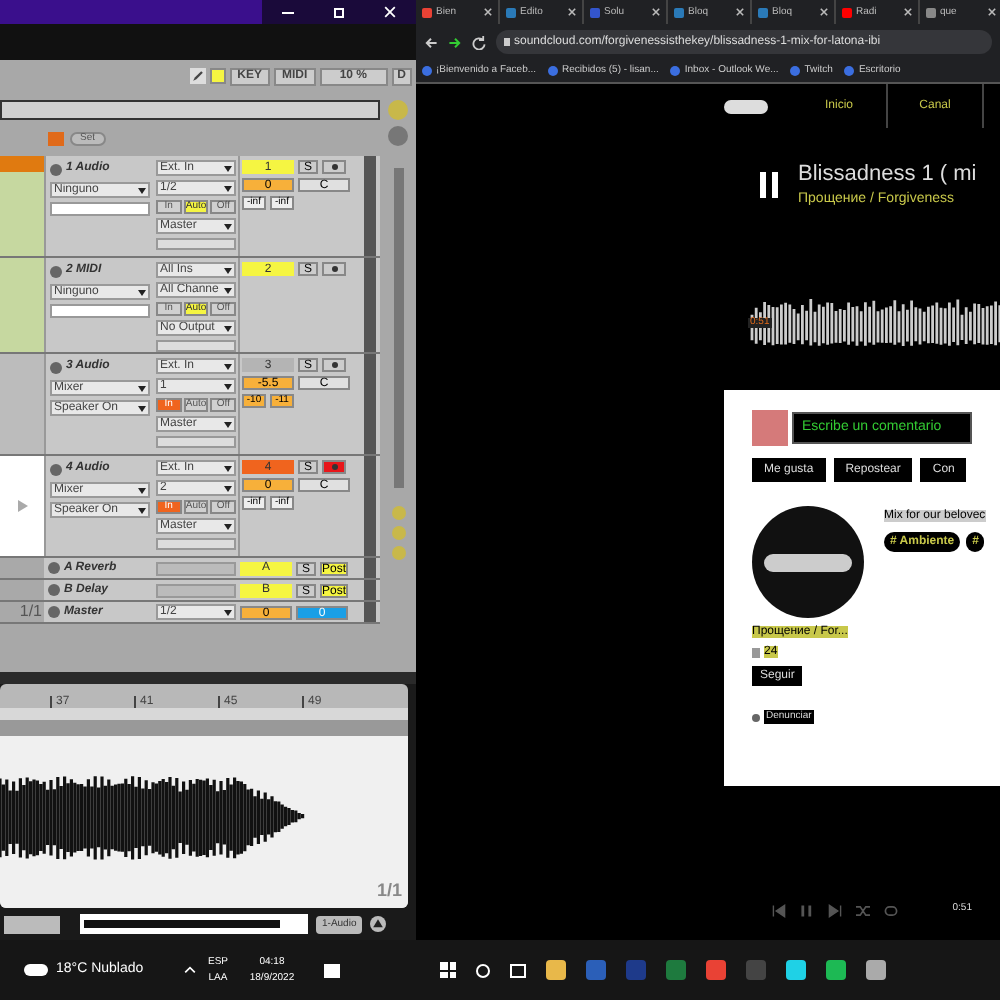 The image size is (1000, 1000). Describe the element at coordinates (863, 910) in the screenshot. I see `shuffle-icon` at that location.